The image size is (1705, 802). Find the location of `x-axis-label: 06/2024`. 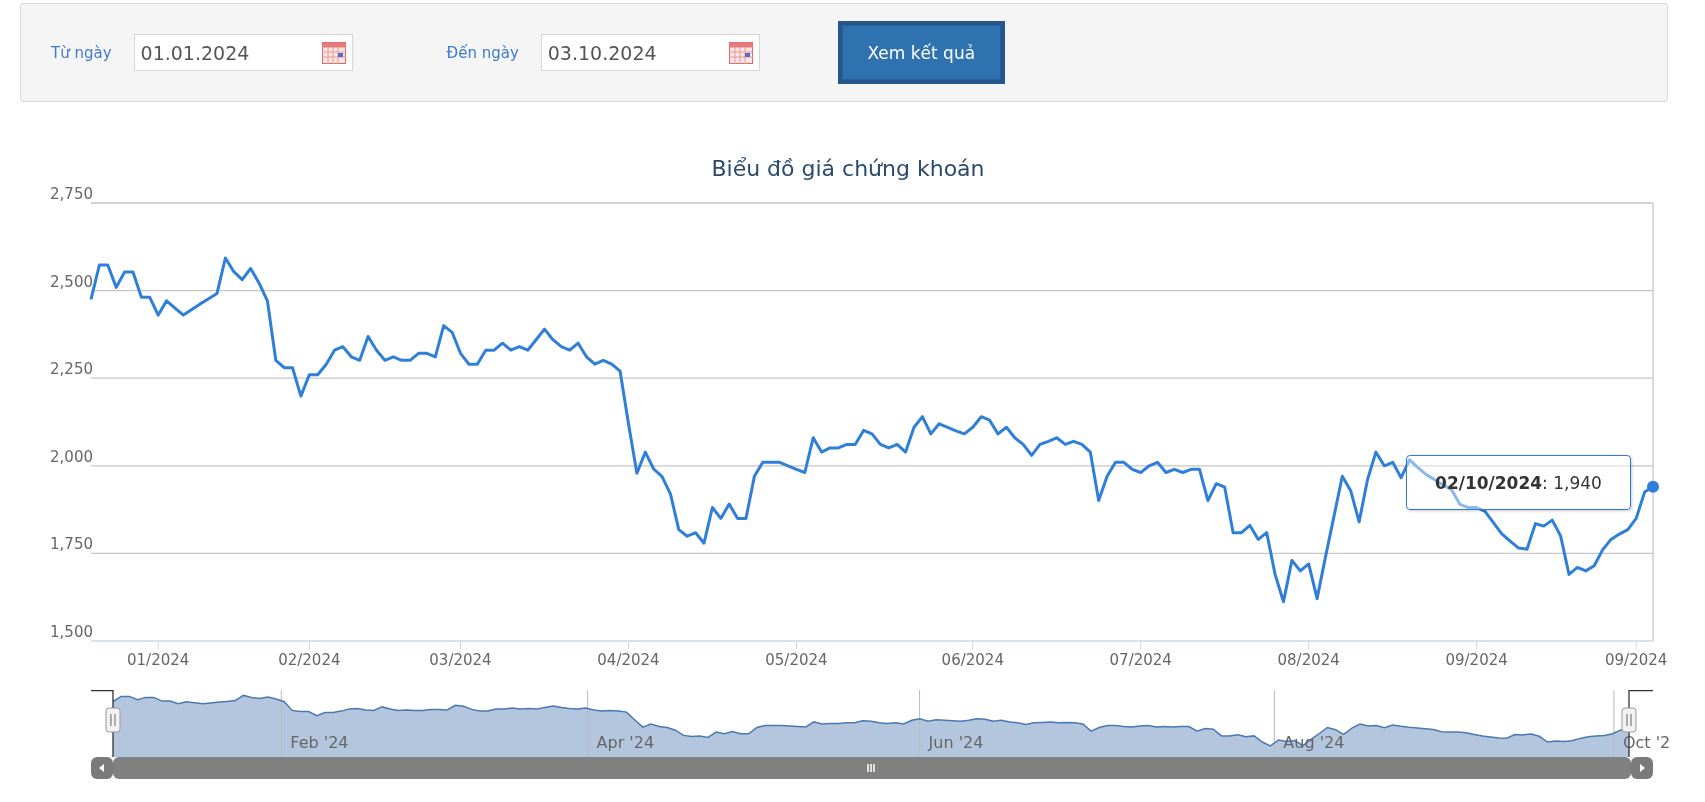

x-axis-label: 06/2024 is located at coordinates (972, 660).